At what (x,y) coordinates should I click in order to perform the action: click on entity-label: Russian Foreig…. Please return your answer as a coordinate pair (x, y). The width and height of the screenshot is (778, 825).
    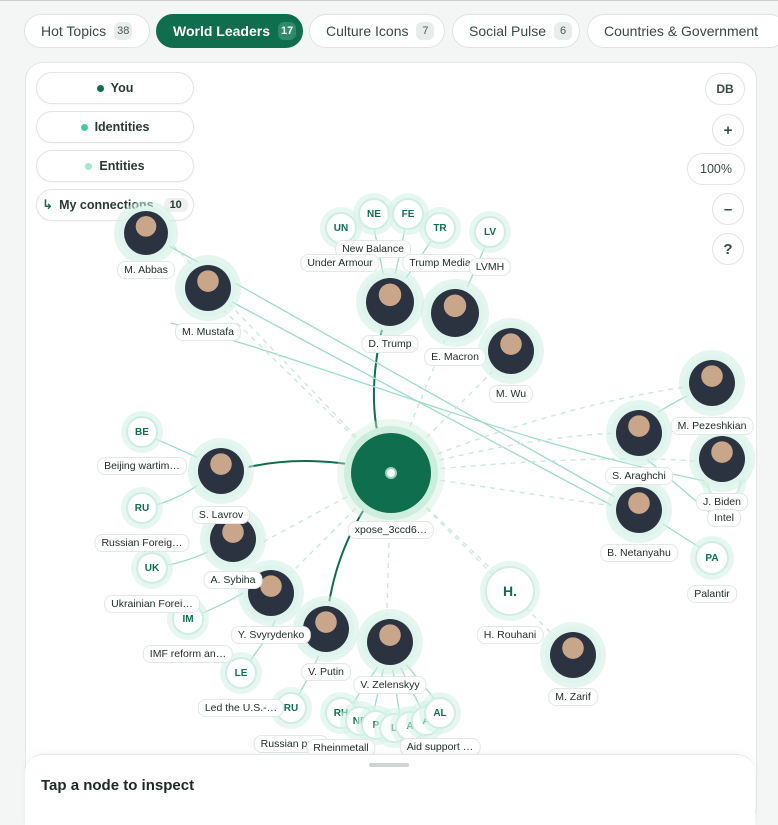
    Looking at the image, I should click on (142, 543).